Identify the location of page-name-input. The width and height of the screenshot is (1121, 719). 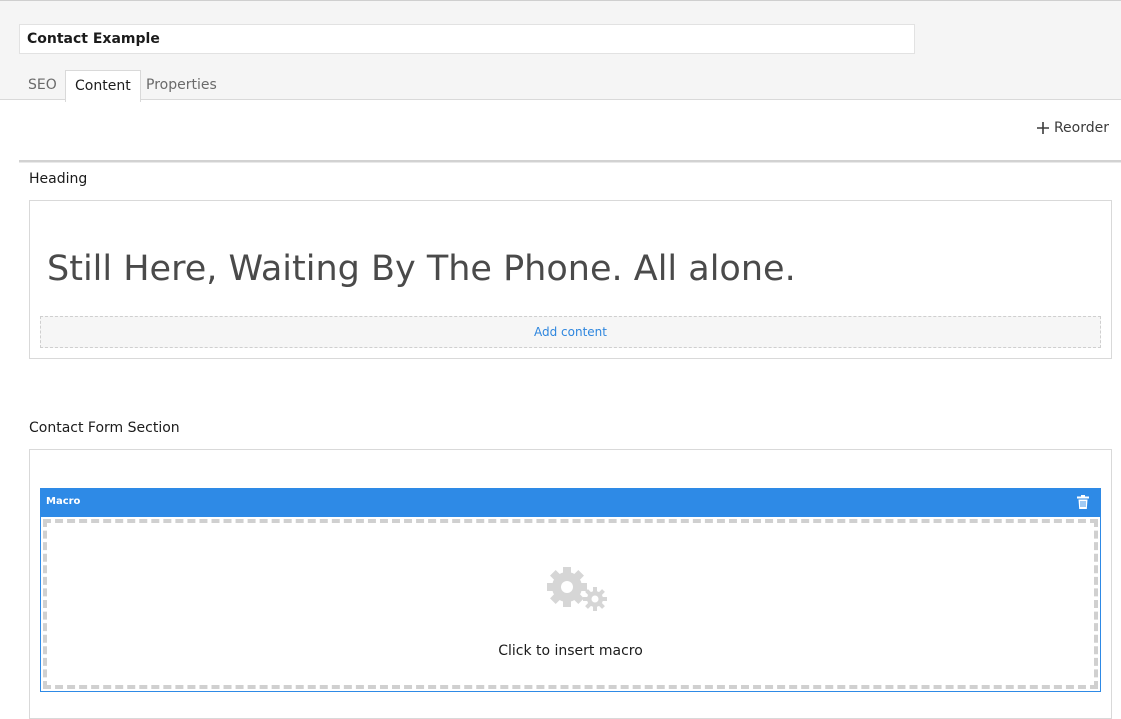
(467, 39).